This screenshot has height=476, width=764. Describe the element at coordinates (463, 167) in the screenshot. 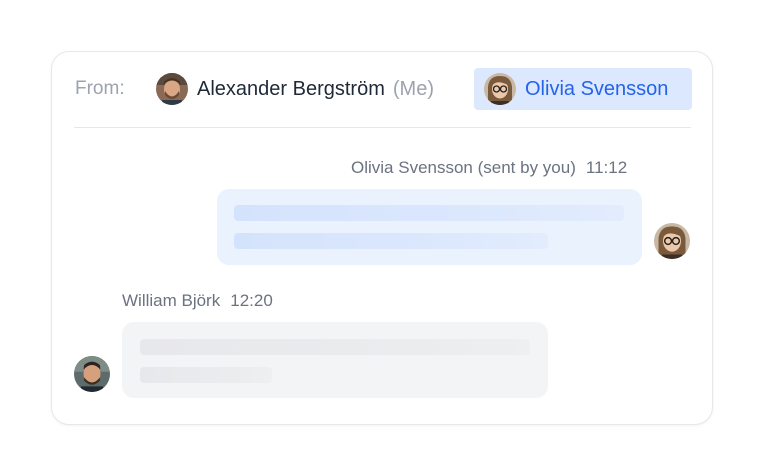

I see `message-author: Olivia Svensson (sent by you)` at that location.